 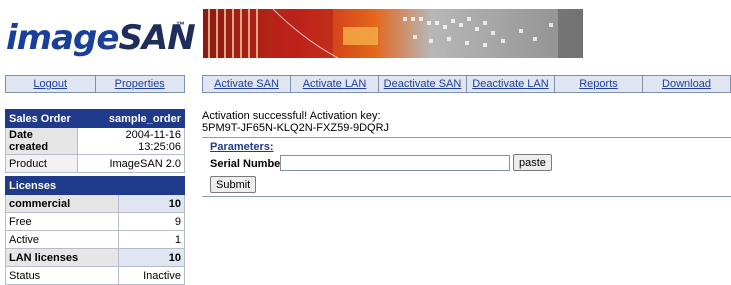 What do you see at coordinates (62, 257) in the screenshot?
I see `lan-licenses-label: LAN licenses` at bounding box center [62, 257].